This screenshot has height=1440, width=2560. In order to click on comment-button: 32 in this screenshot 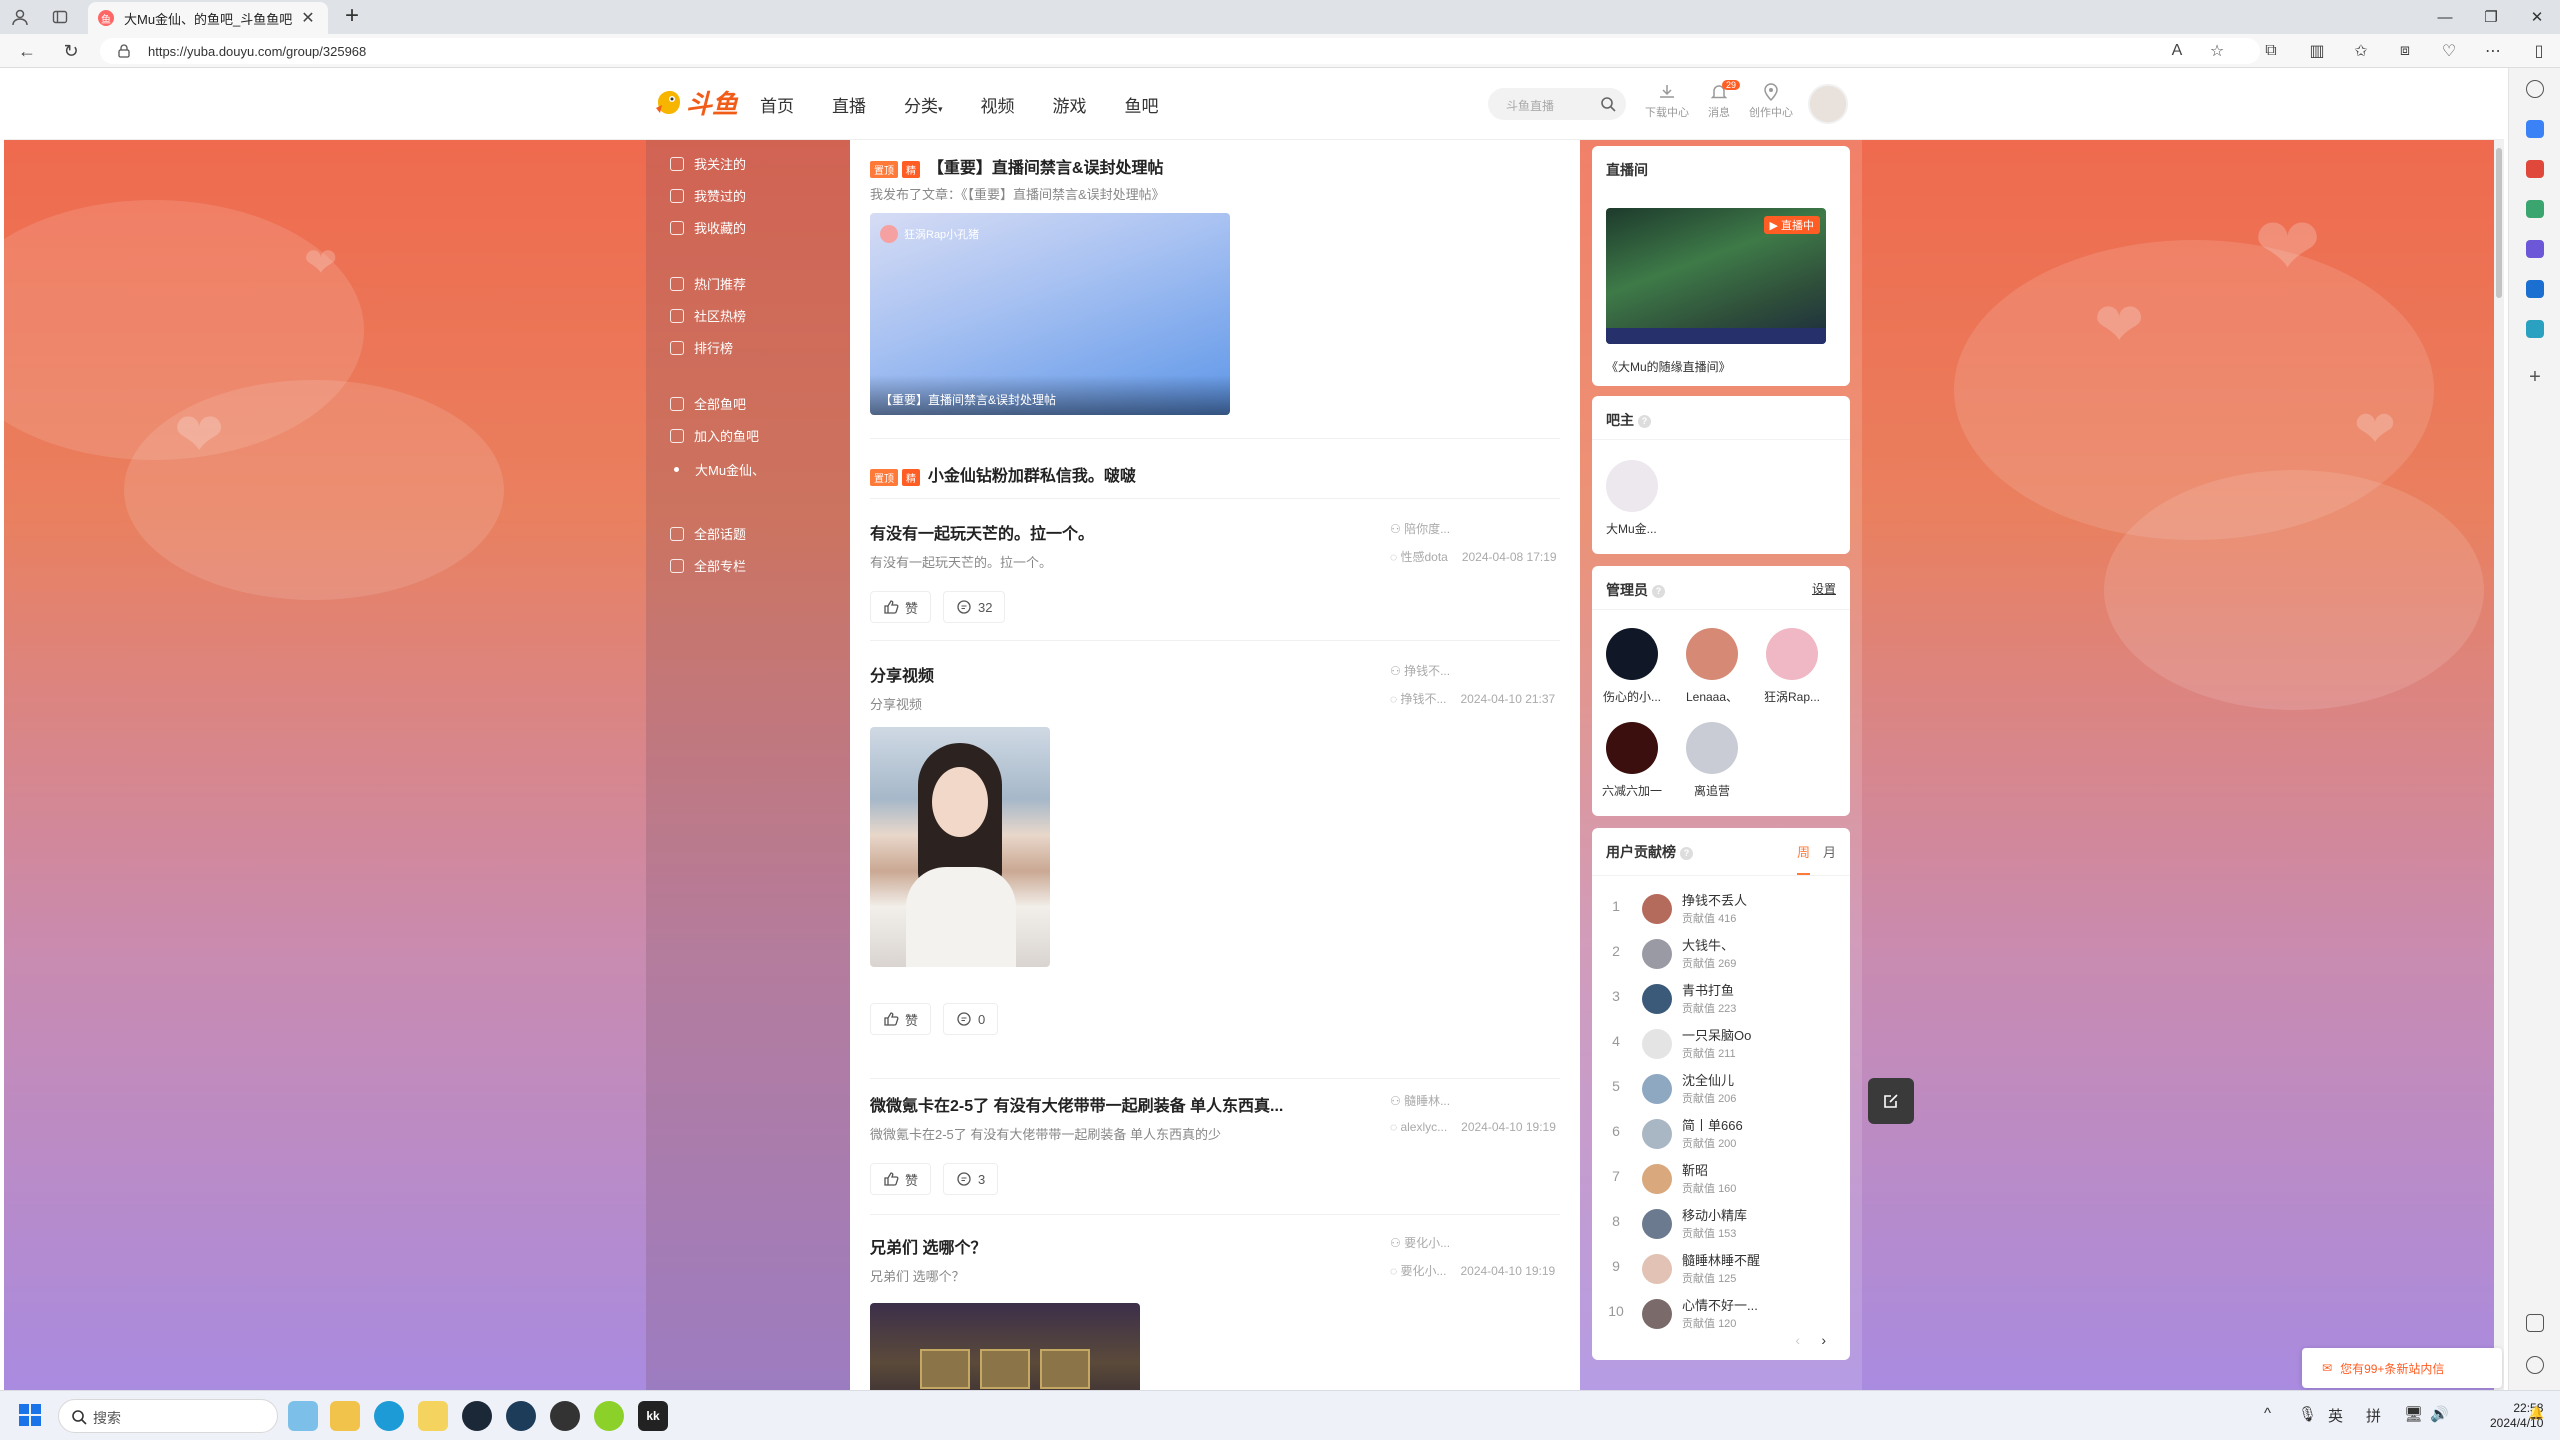, I will do `click(974, 607)`.